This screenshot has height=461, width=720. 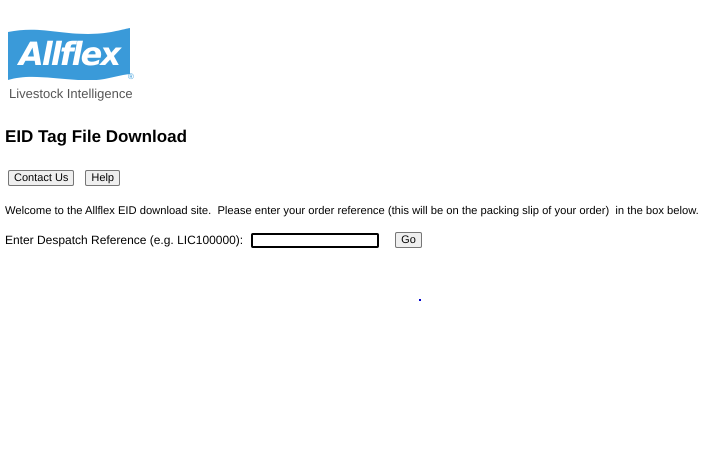 I want to click on despatch-reference-field, so click(x=315, y=240).